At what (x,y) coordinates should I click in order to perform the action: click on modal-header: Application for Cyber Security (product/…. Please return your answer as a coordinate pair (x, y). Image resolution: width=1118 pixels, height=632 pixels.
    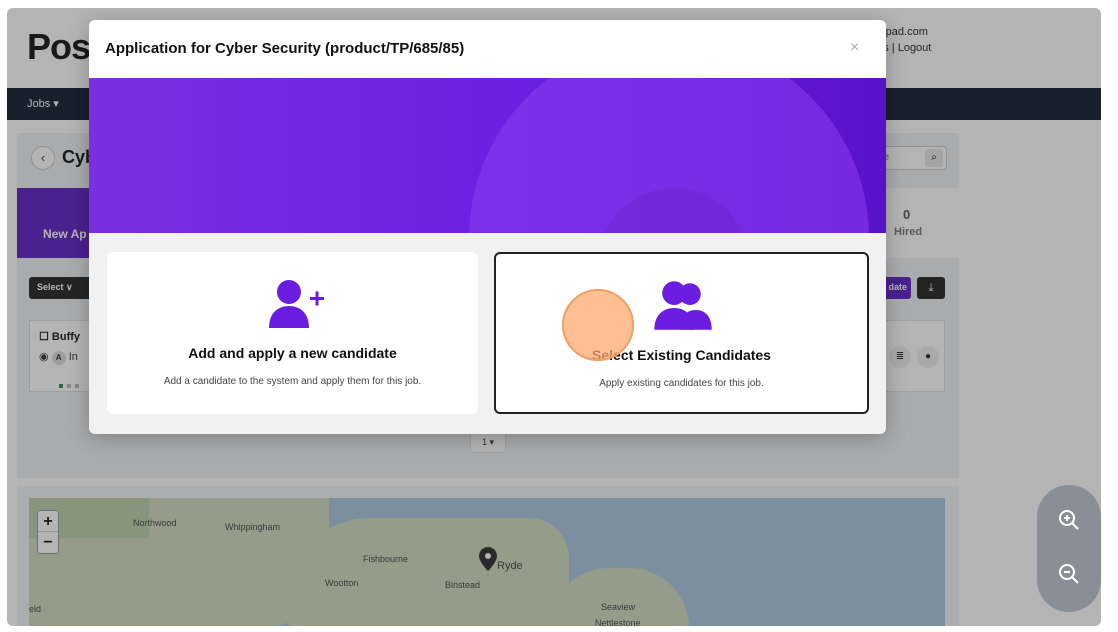
    Looking at the image, I should click on (487, 49).